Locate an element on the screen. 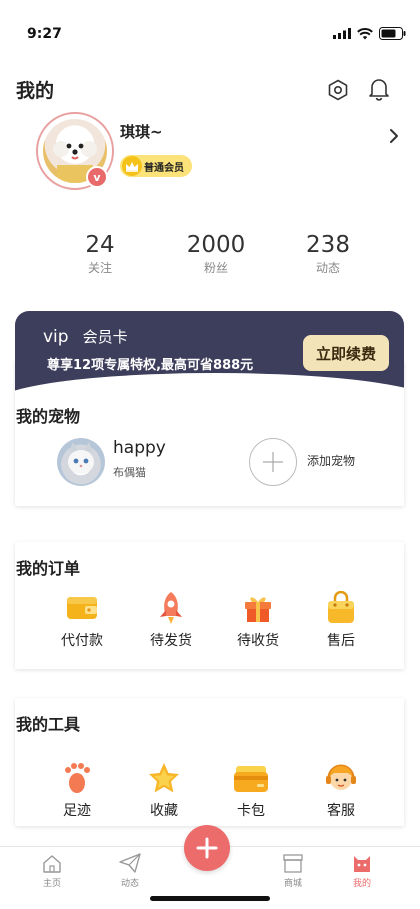 The width and height of the screenshot is (420, 909). order-label: 待发货 is located at coordinates (171, 641).